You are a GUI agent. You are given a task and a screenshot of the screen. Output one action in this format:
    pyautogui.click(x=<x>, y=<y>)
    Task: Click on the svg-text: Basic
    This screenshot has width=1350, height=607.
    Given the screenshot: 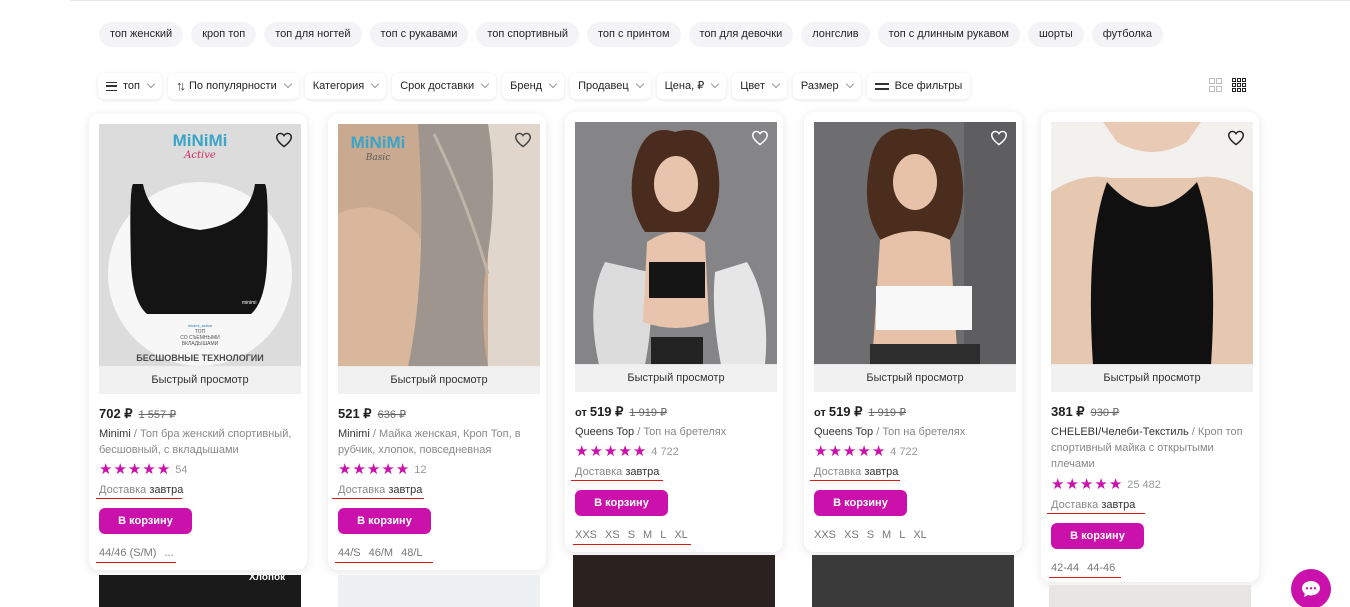 What is the action you would take?
    pyautogui.click(x=378, y=158)
    